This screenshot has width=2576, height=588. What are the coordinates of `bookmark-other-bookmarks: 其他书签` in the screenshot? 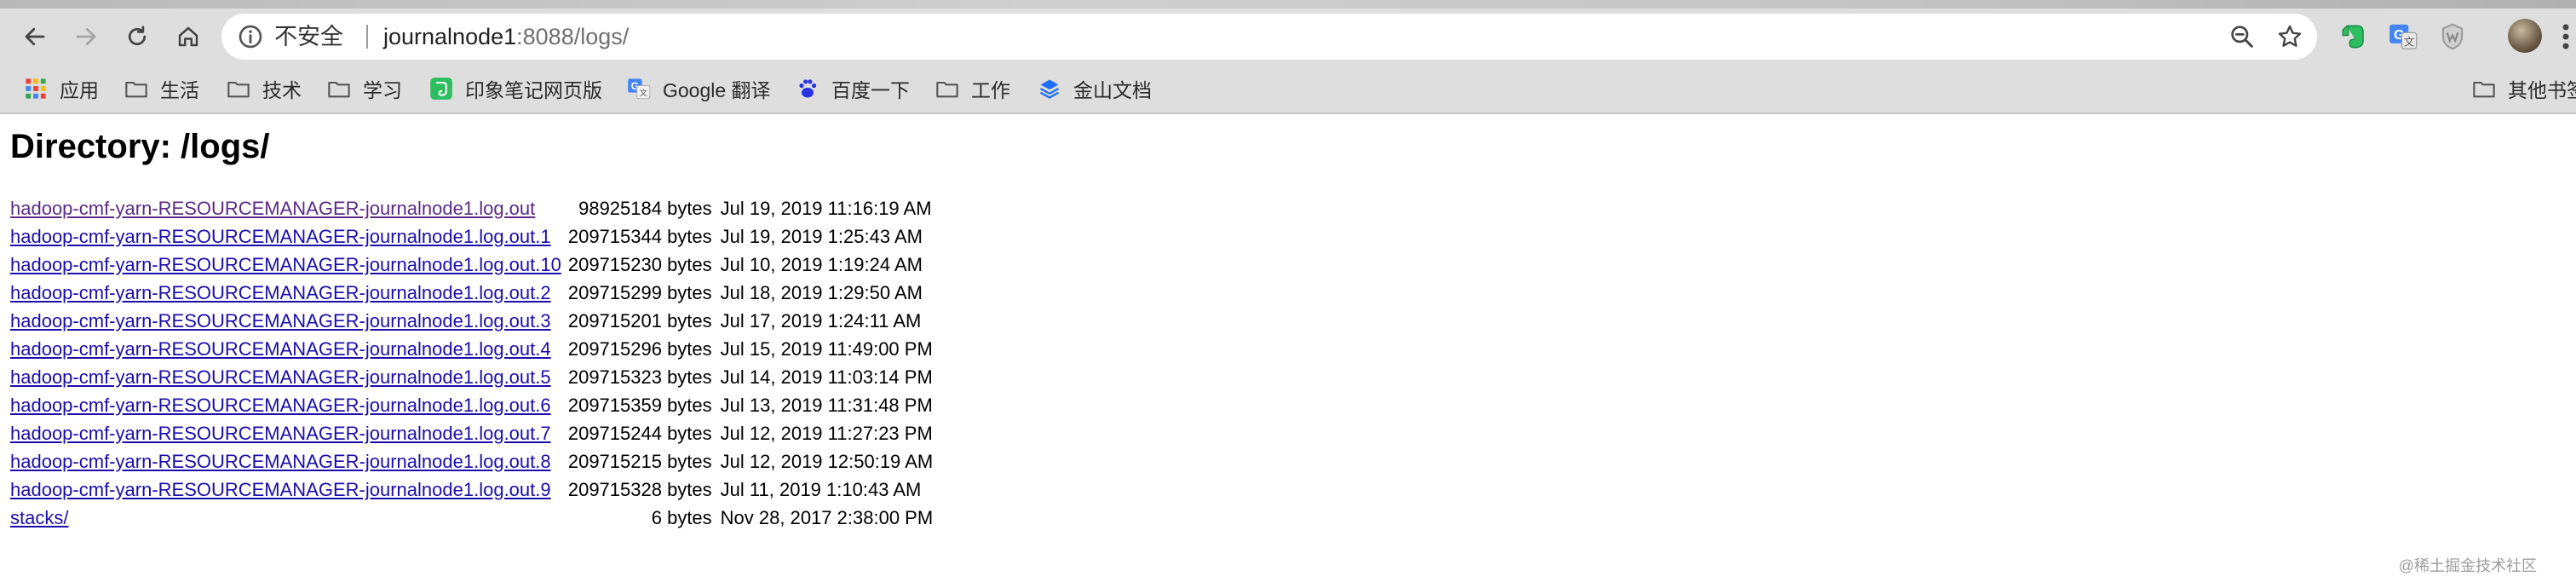 It's located at (2524, 88).